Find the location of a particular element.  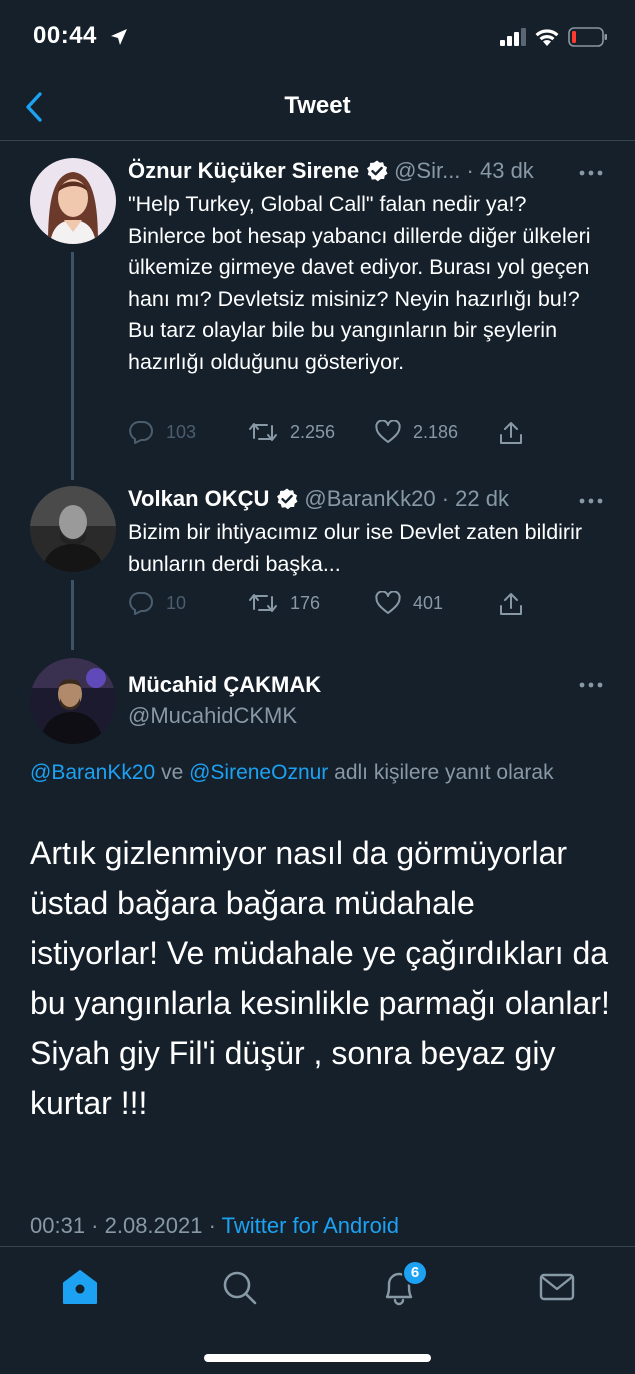

retweet-count: 176 is located at coordinates (305, 602).